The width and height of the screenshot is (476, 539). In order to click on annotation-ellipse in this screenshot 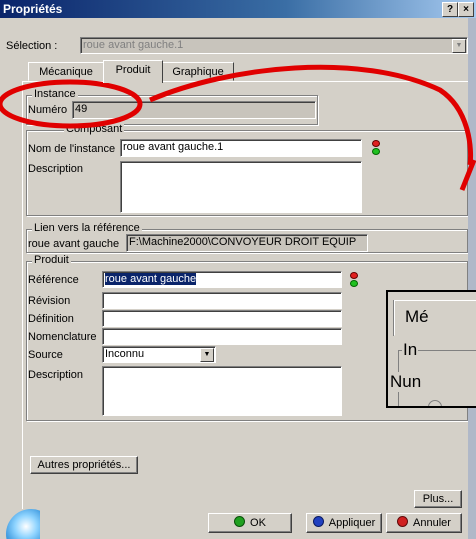, I will do `click(71, 104)`.